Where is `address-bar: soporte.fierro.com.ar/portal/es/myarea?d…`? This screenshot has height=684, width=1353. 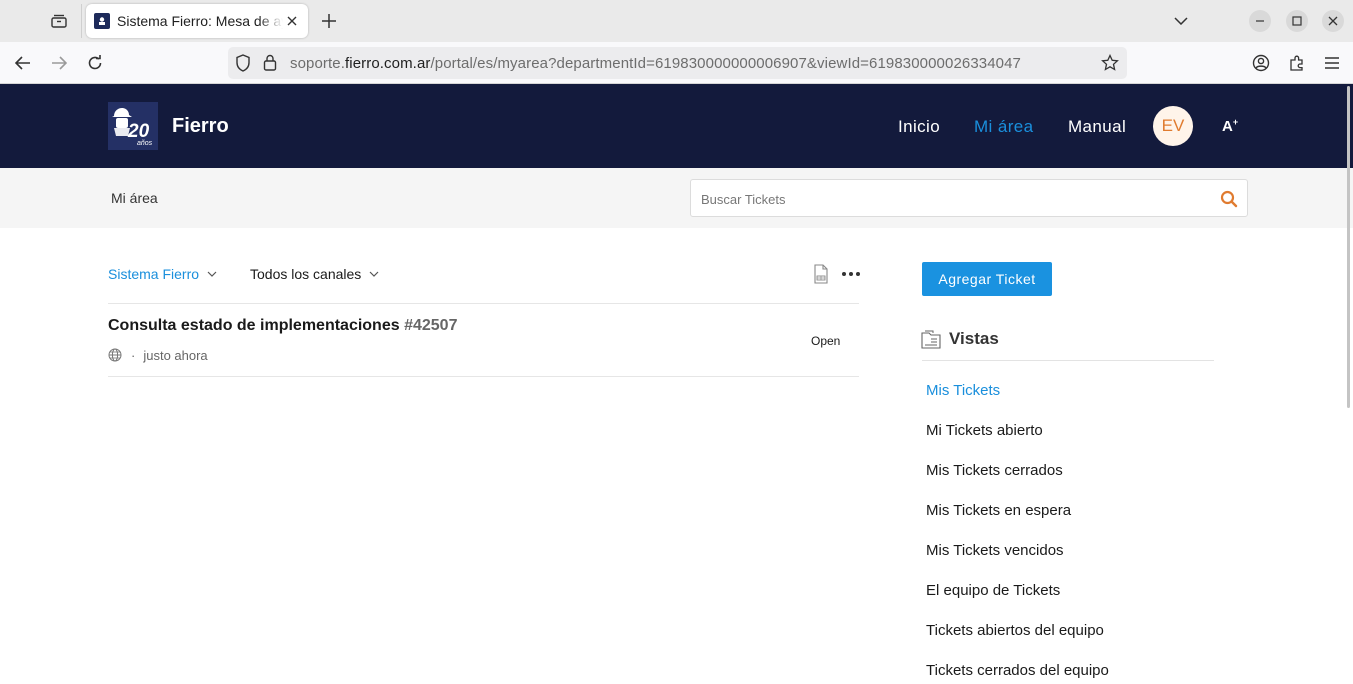
address-bar: soporte.fierro.com.ar/portal/es/myarea?d… is located at coordinates (677, 63).